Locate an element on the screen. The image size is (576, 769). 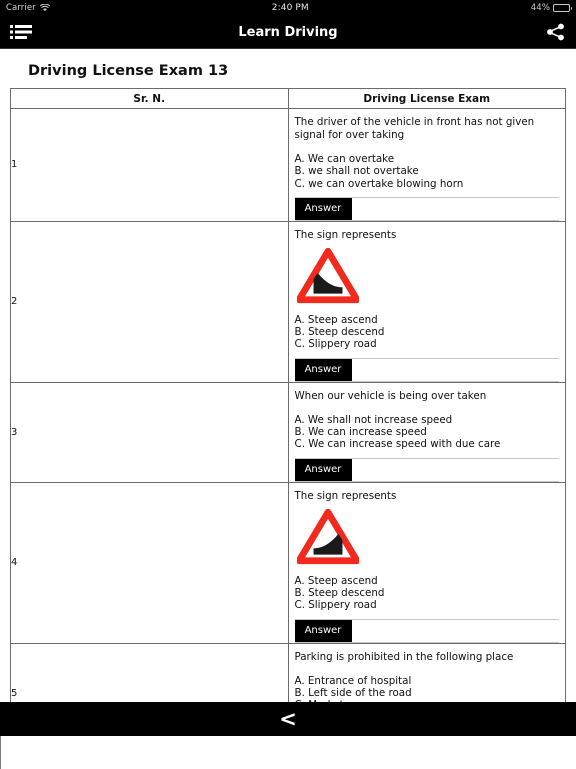
option-b: B. We can increase speed is located at coordinates (427, 432).